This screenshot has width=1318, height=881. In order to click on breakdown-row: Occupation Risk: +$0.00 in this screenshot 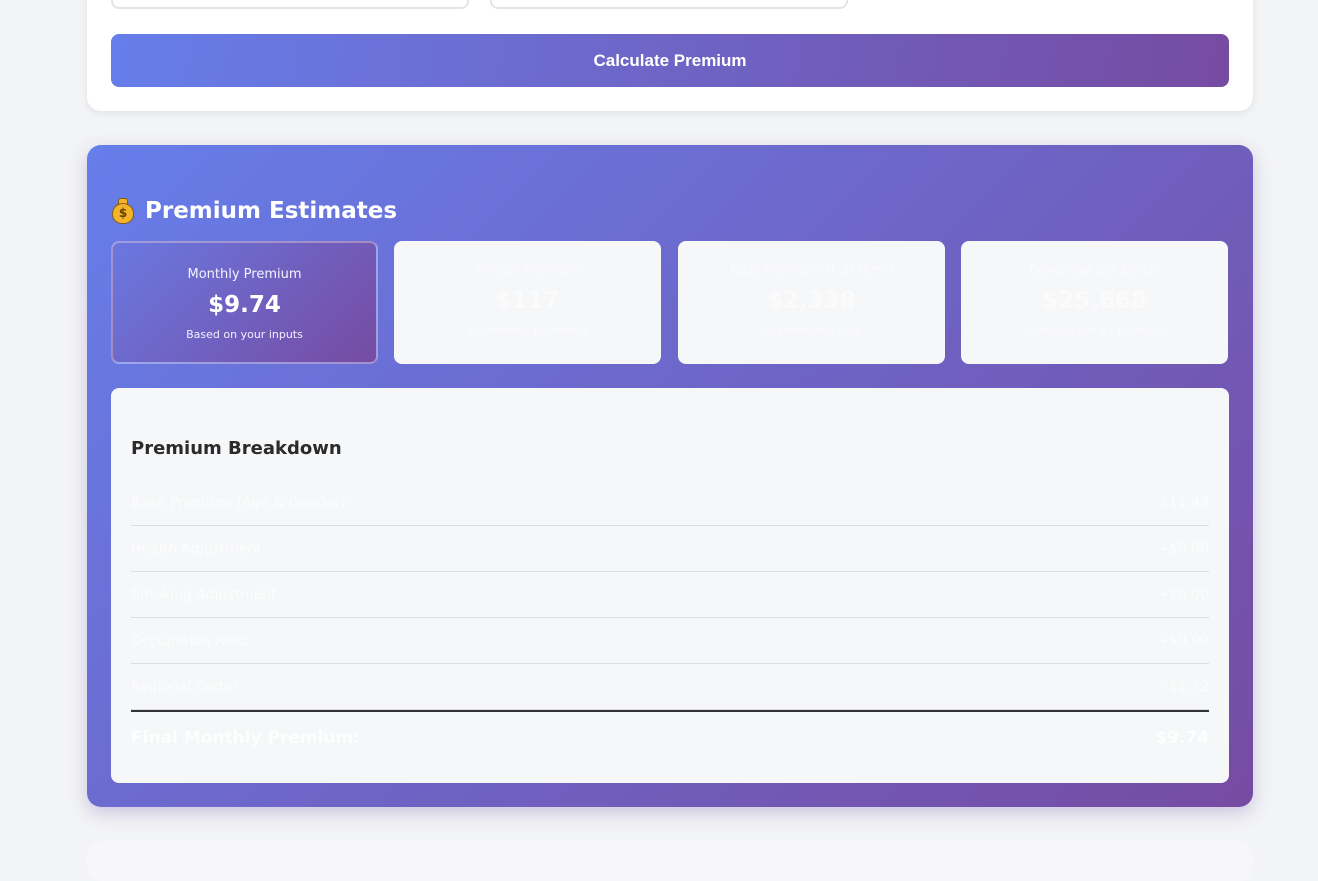, I will do `click(670, 641)`.